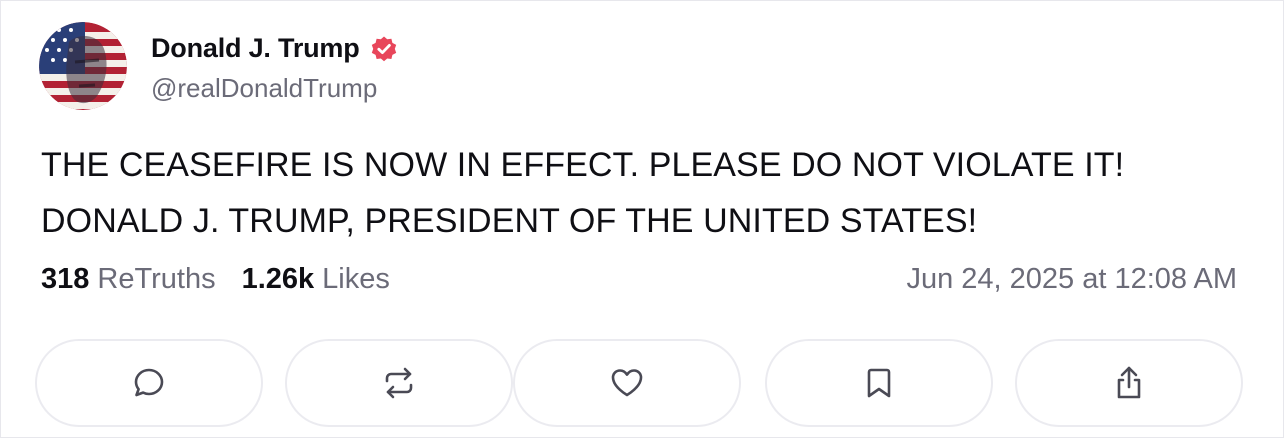  I want to click on likes-label: Likes, so click(356, 279).